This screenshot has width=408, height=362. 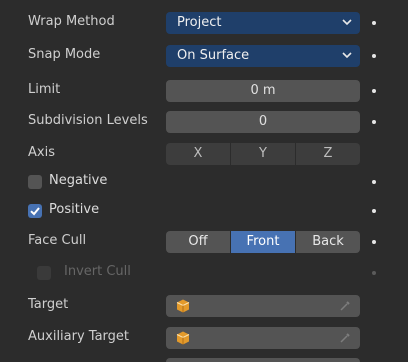 I want to click on snap-mode-row: Snap Mode On Surface, so click(x=204, y=56).